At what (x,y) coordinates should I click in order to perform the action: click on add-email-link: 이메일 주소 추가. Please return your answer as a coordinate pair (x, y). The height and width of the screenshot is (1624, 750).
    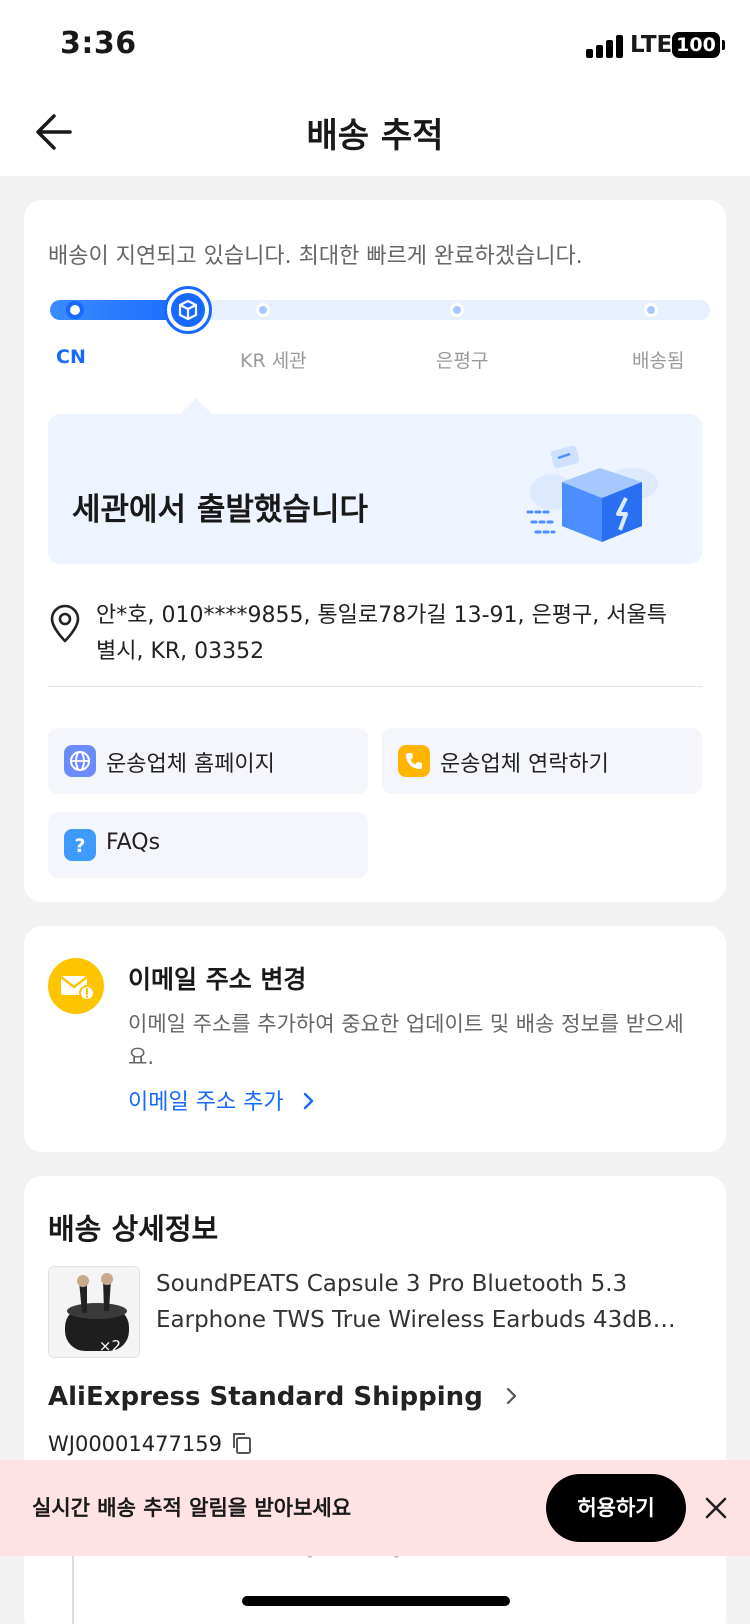
    Looking at the image, I should click on (223, 1100).